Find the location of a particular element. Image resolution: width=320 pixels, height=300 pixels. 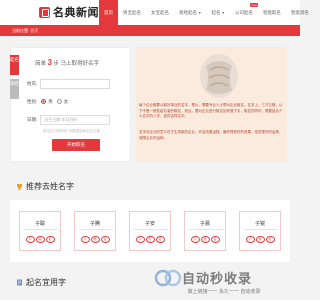

logo-text: 名典新闻 is located at coordinates (76, 13).